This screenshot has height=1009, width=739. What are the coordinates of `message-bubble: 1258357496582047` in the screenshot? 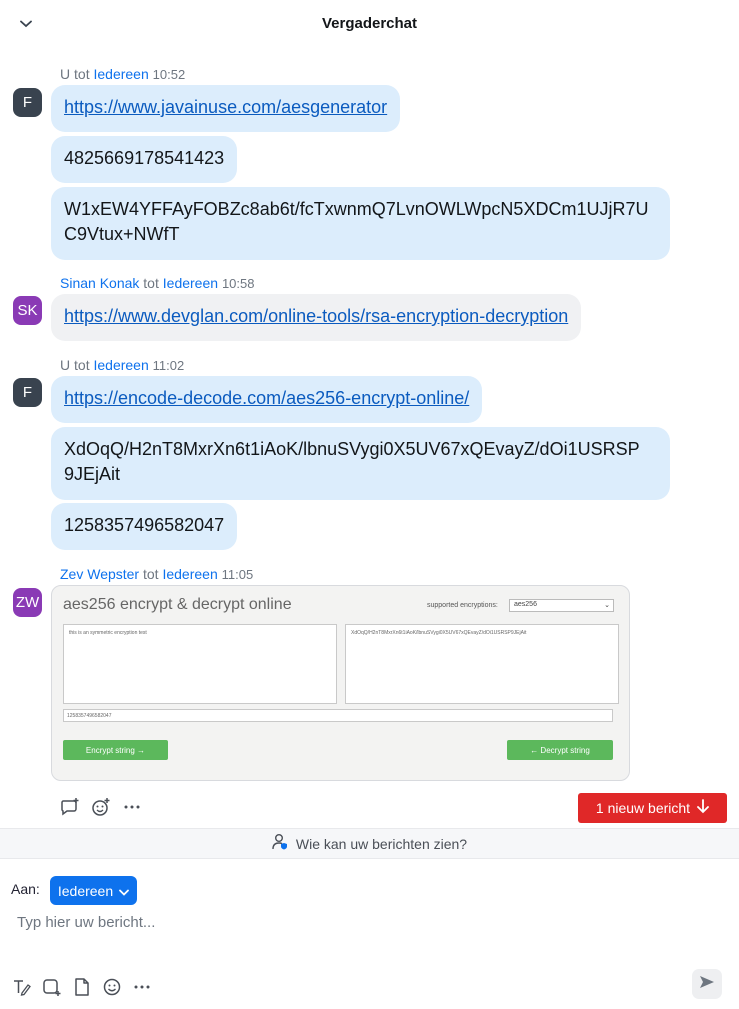 It's located at (144, 526).